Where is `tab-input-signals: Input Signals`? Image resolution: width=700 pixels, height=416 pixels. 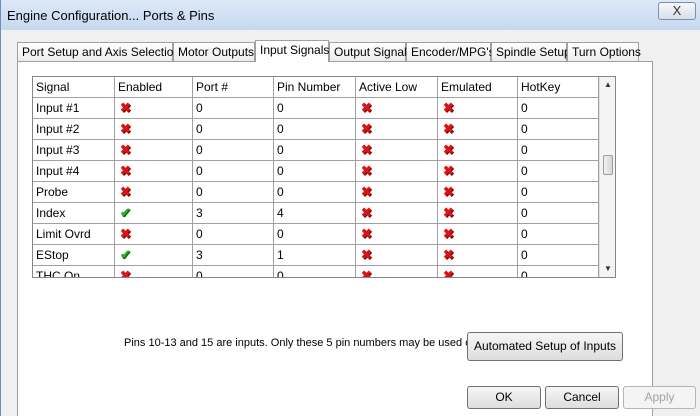
tab-input-signals: Input Signals is located at coordinates (292, 51).